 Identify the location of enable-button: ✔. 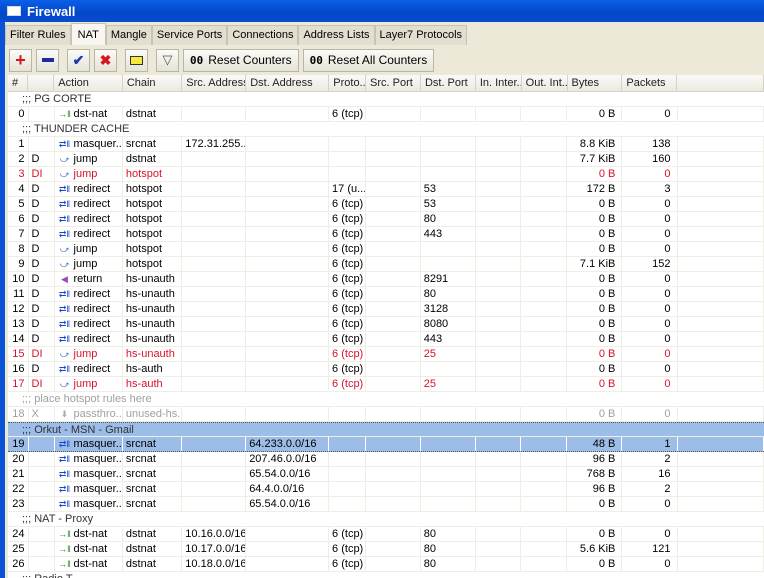
(78, 60).